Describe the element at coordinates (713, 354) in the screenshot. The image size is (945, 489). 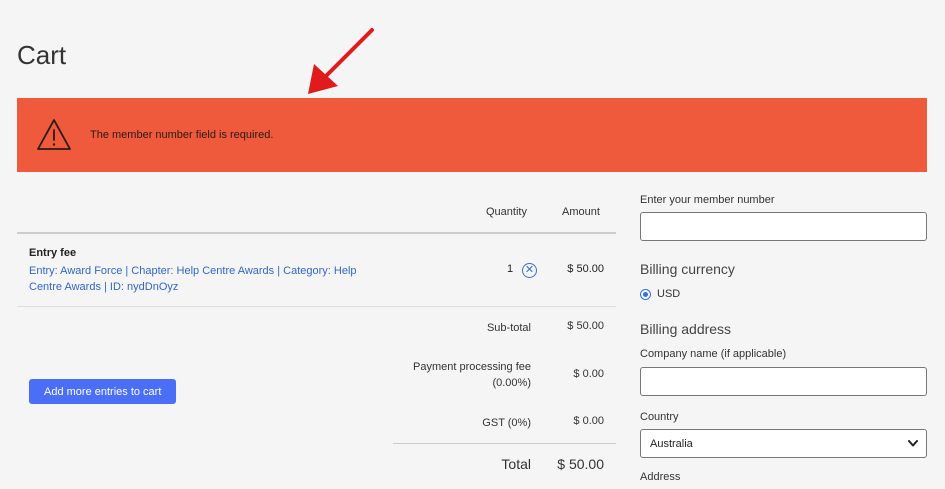
I see `company-name-label: Company name (if applicable)` at that location.